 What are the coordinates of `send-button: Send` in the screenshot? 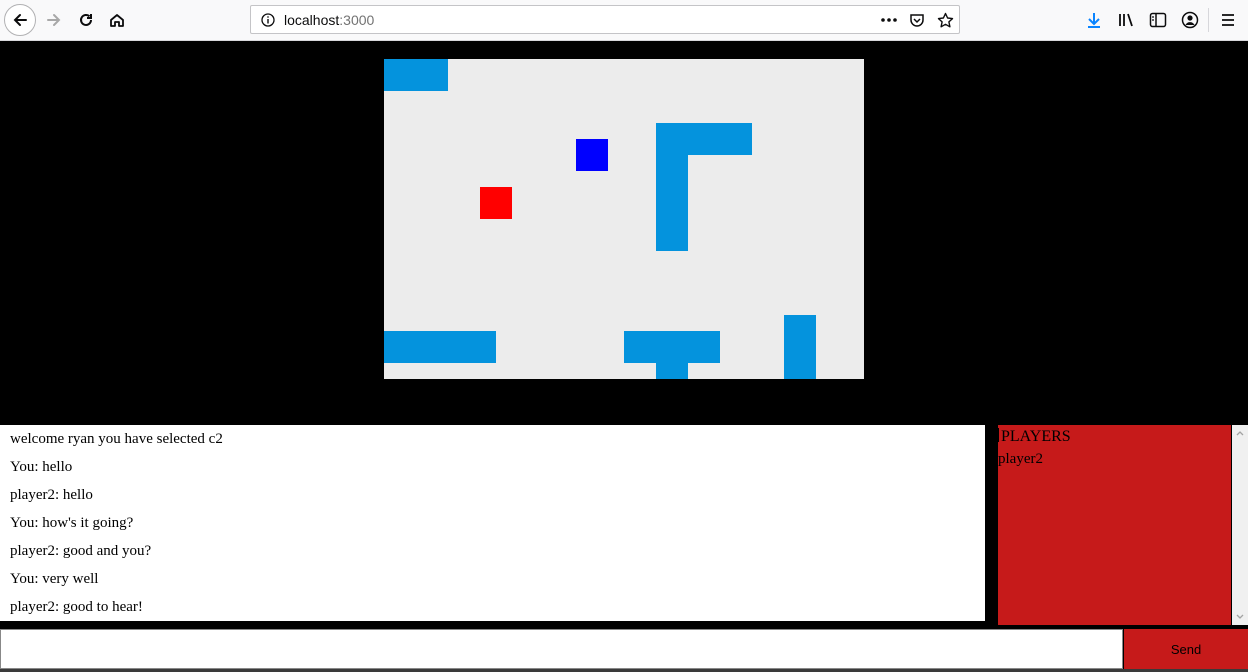 It's located at (1186, 649).